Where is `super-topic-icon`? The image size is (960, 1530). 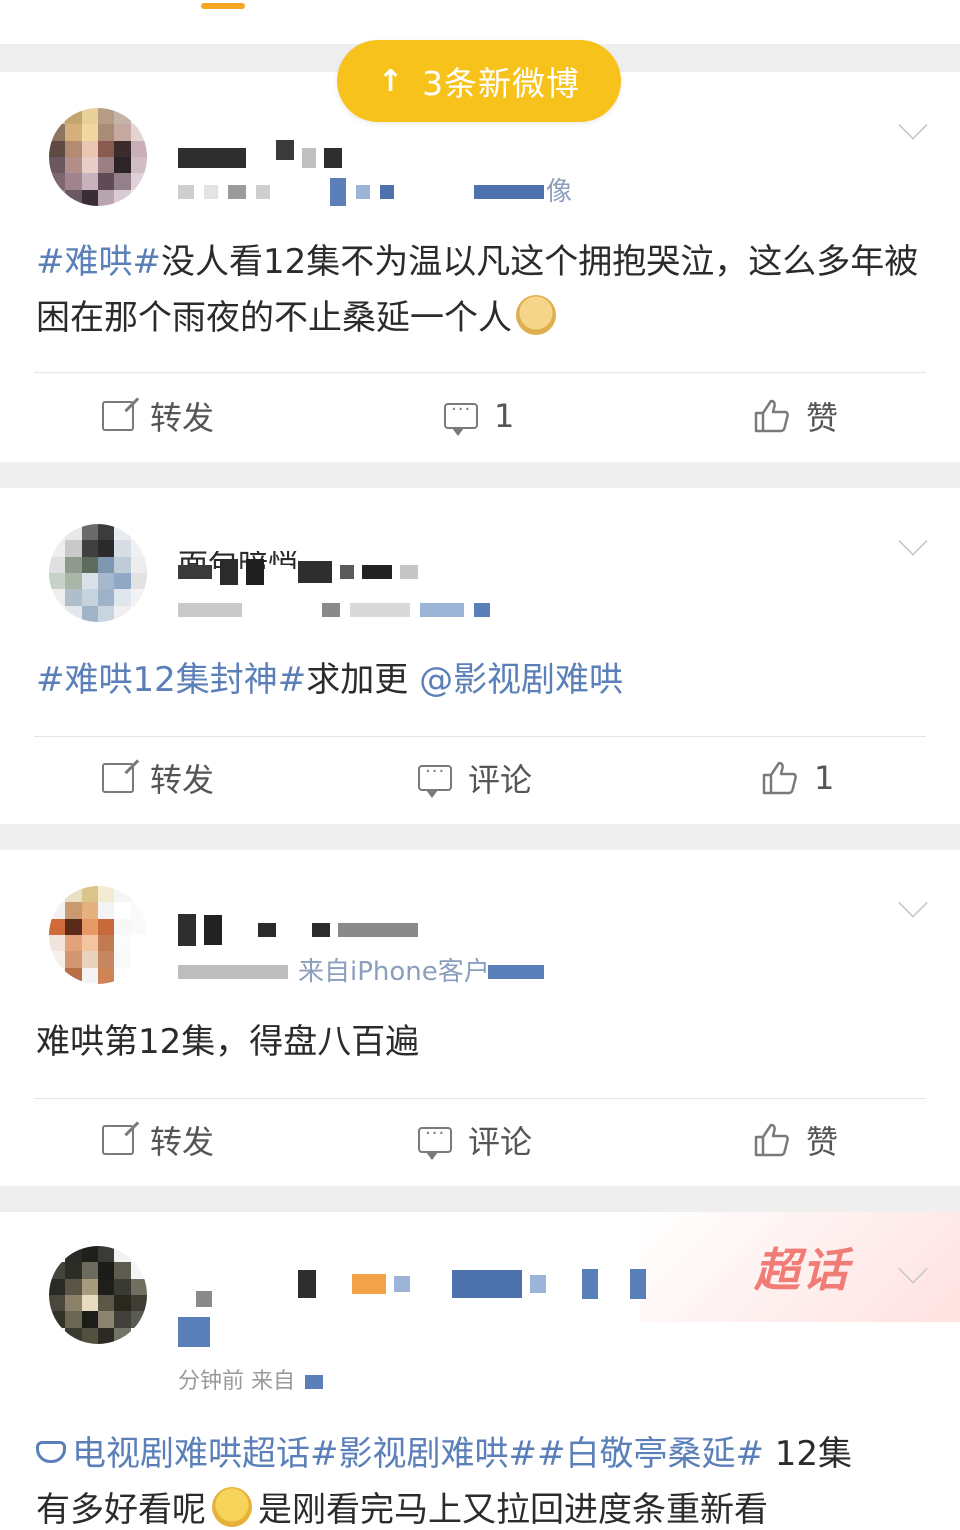
super-topic-icon is located at coordinates (51, 1452).